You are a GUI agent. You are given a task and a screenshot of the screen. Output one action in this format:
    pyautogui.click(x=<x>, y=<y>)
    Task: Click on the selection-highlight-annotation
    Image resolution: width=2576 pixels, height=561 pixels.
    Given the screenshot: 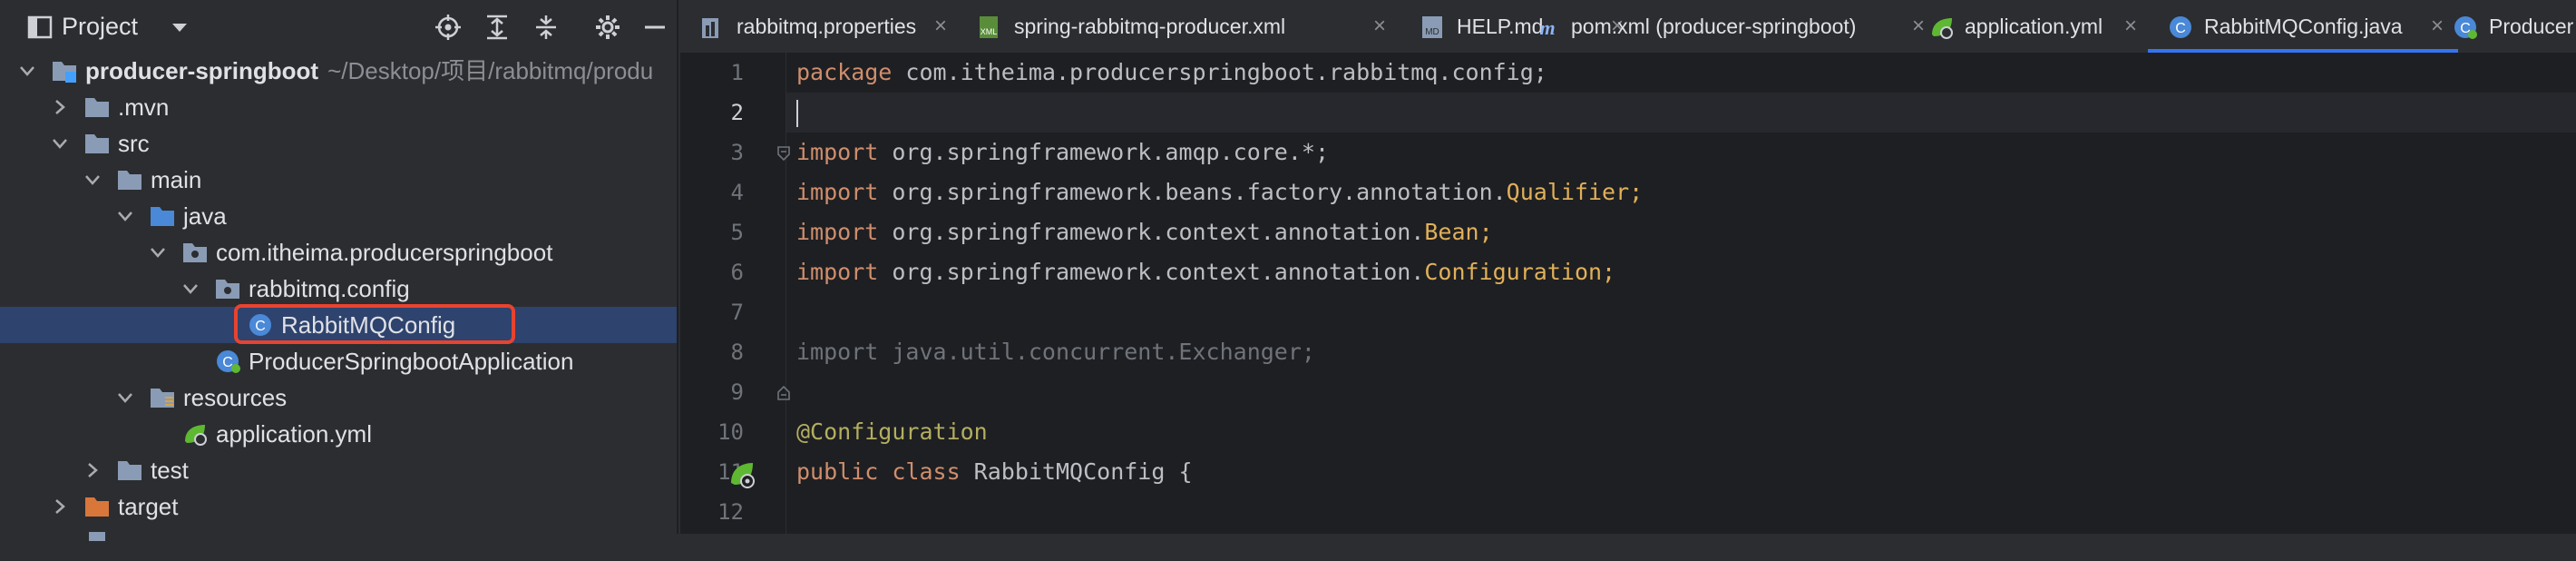 What is the action you would take?
    pyautogui.click(x=374, y=324)
    